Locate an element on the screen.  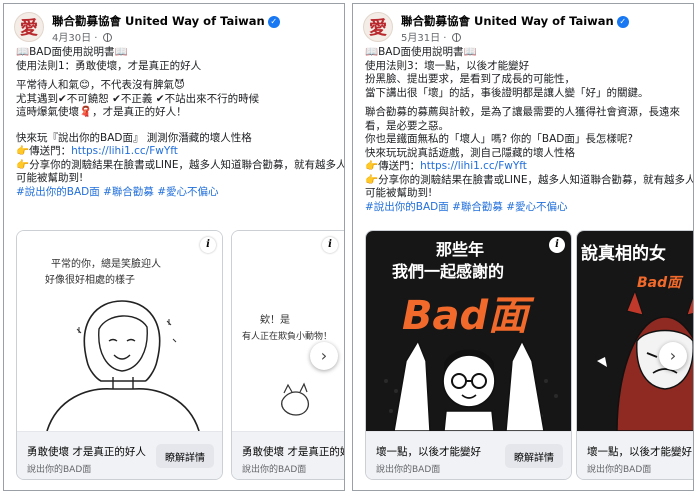
post-line: 當下講出很「壞」的話，事後證明都是讓人變「好」的關鍵。 is located at coordinates (507, 92).